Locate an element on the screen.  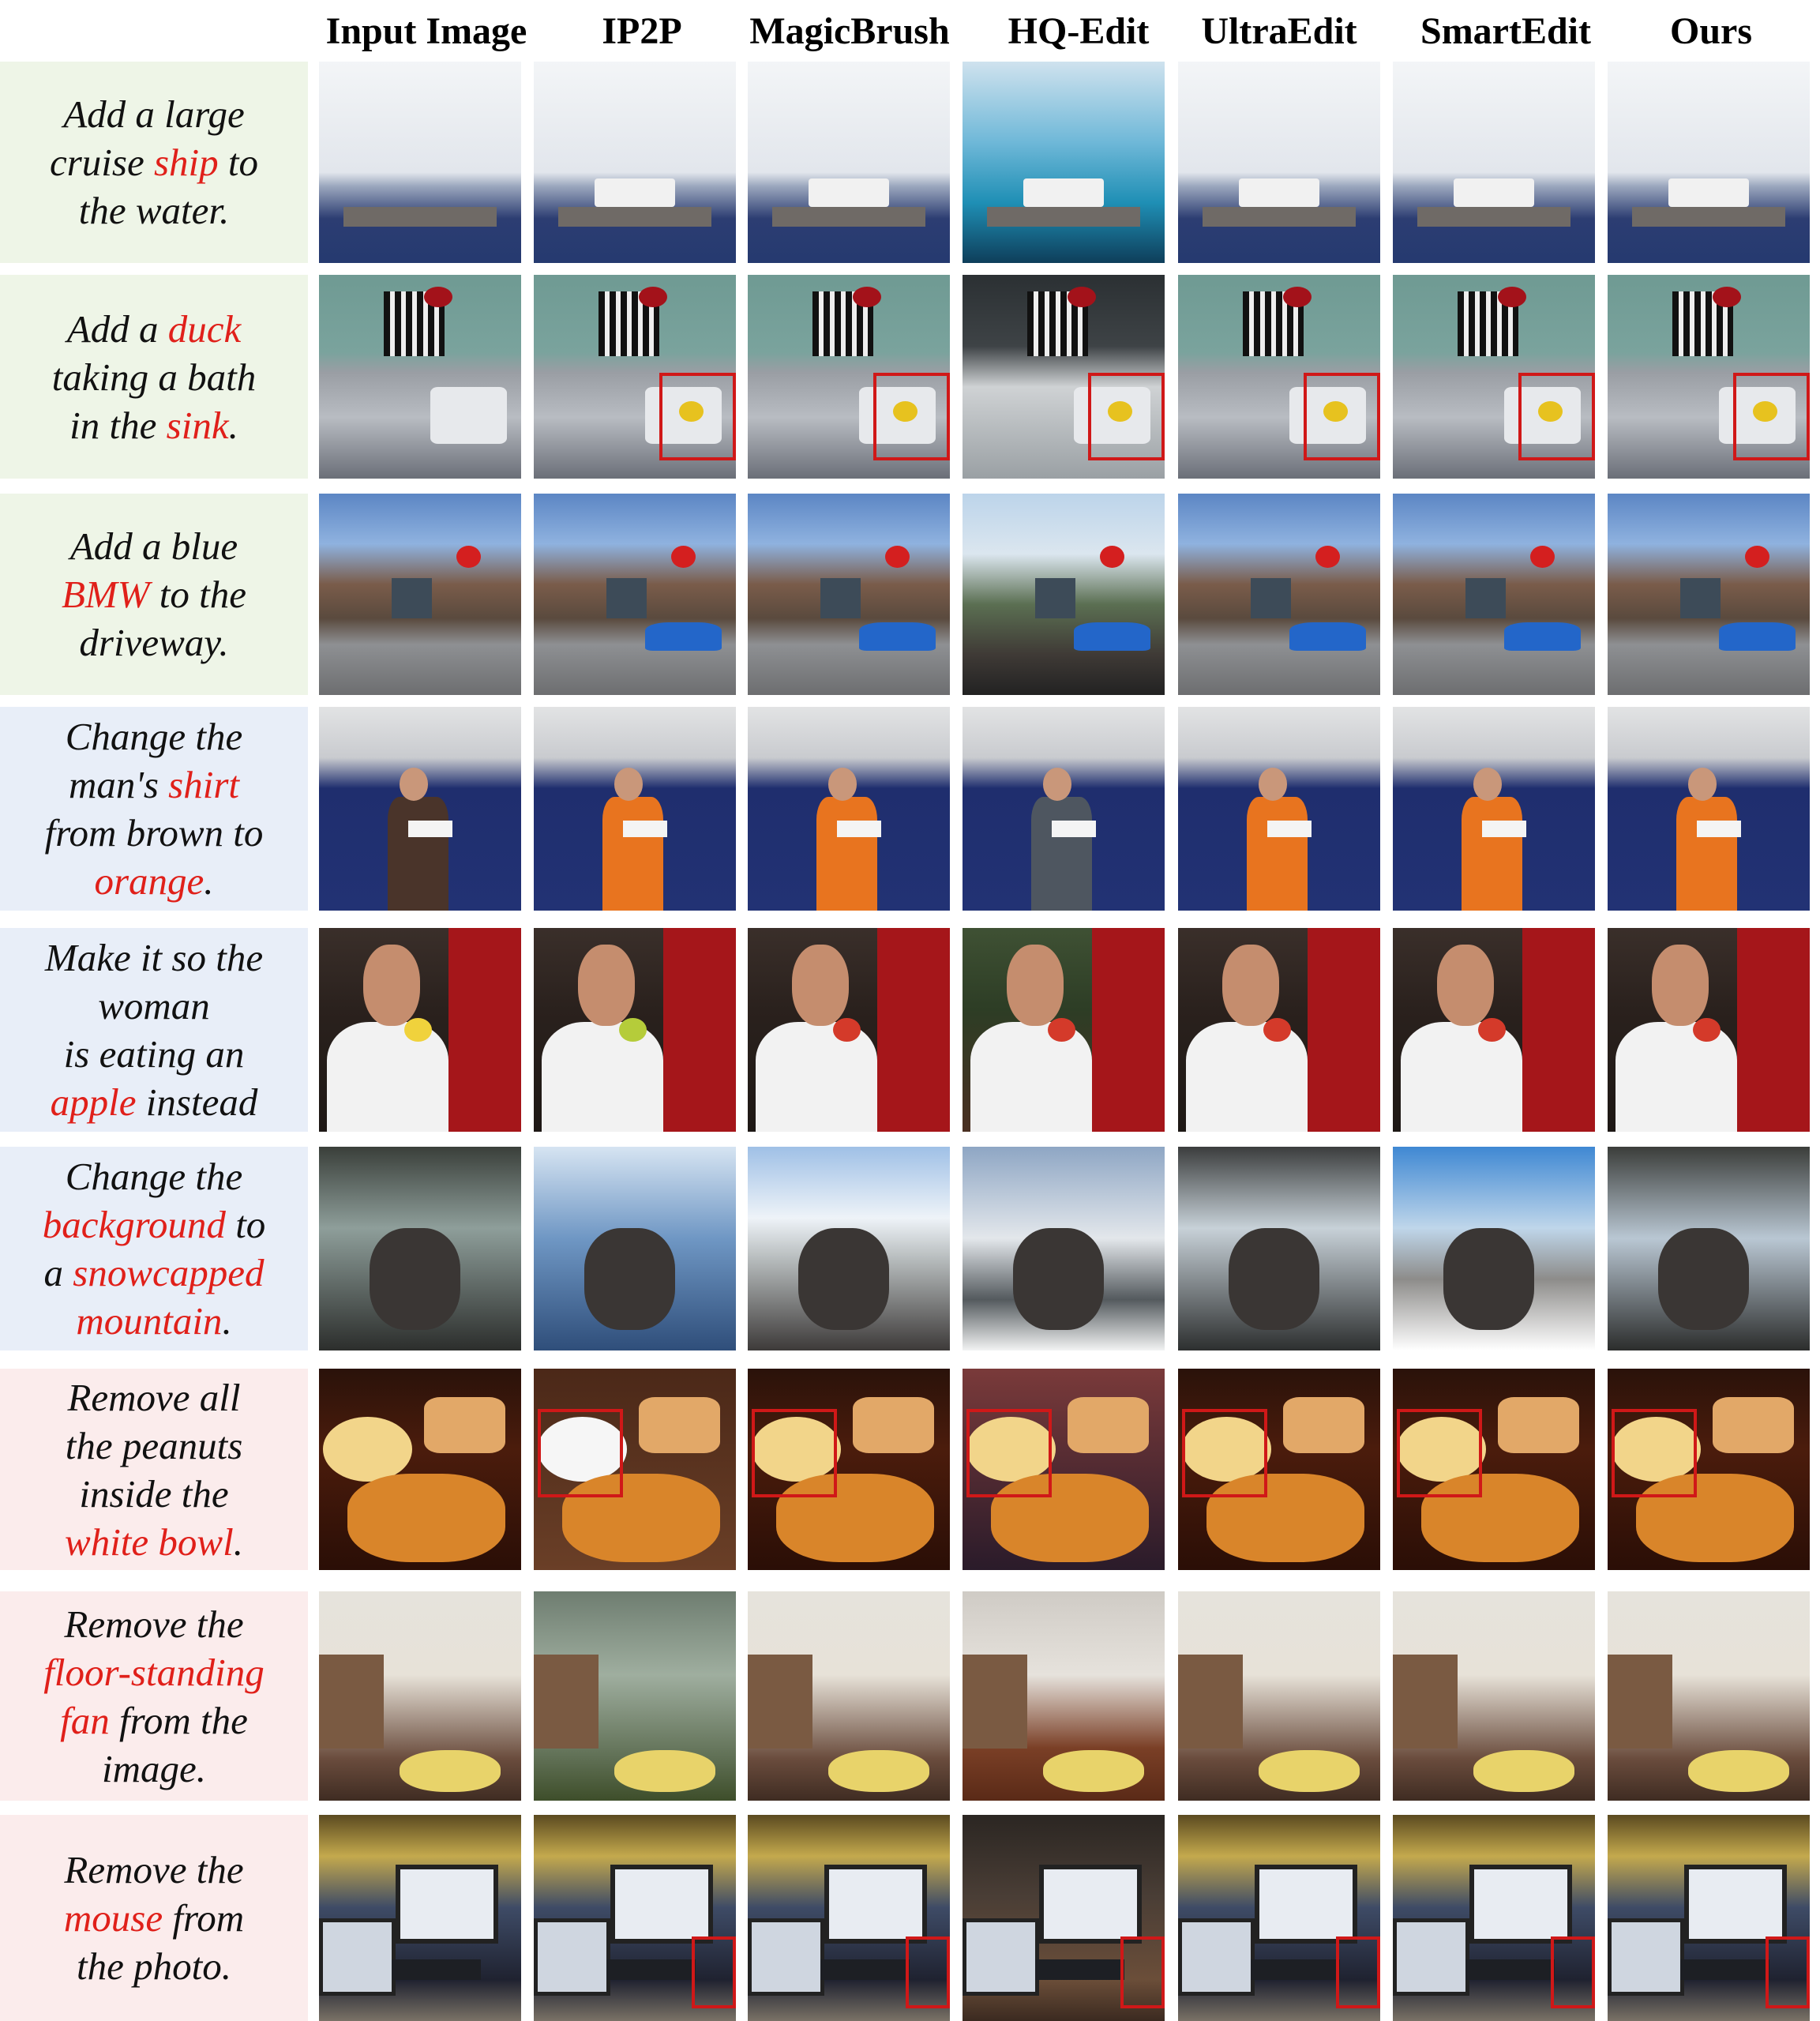
instruction-line: Add a blue is located at coordinates (154, 546).